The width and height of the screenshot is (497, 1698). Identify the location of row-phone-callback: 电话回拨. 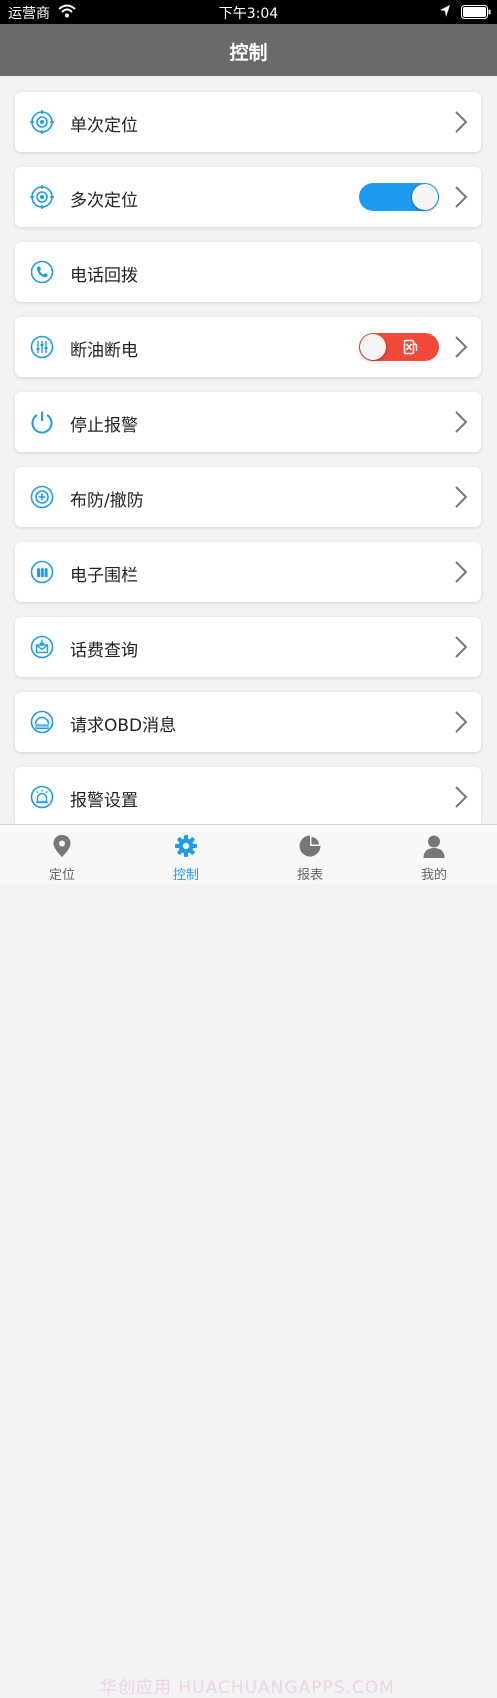
(248, 272).